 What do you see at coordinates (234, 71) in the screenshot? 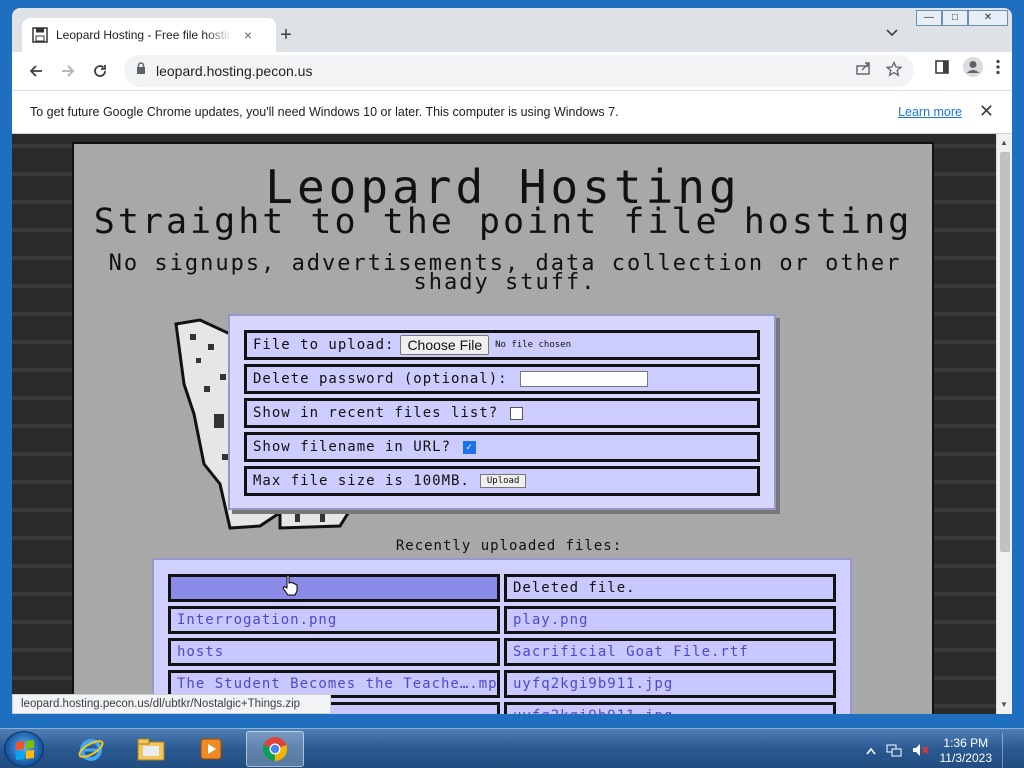
I see `url-text: leopard.hosting.pecon.us` at bounding box center [234, 71].